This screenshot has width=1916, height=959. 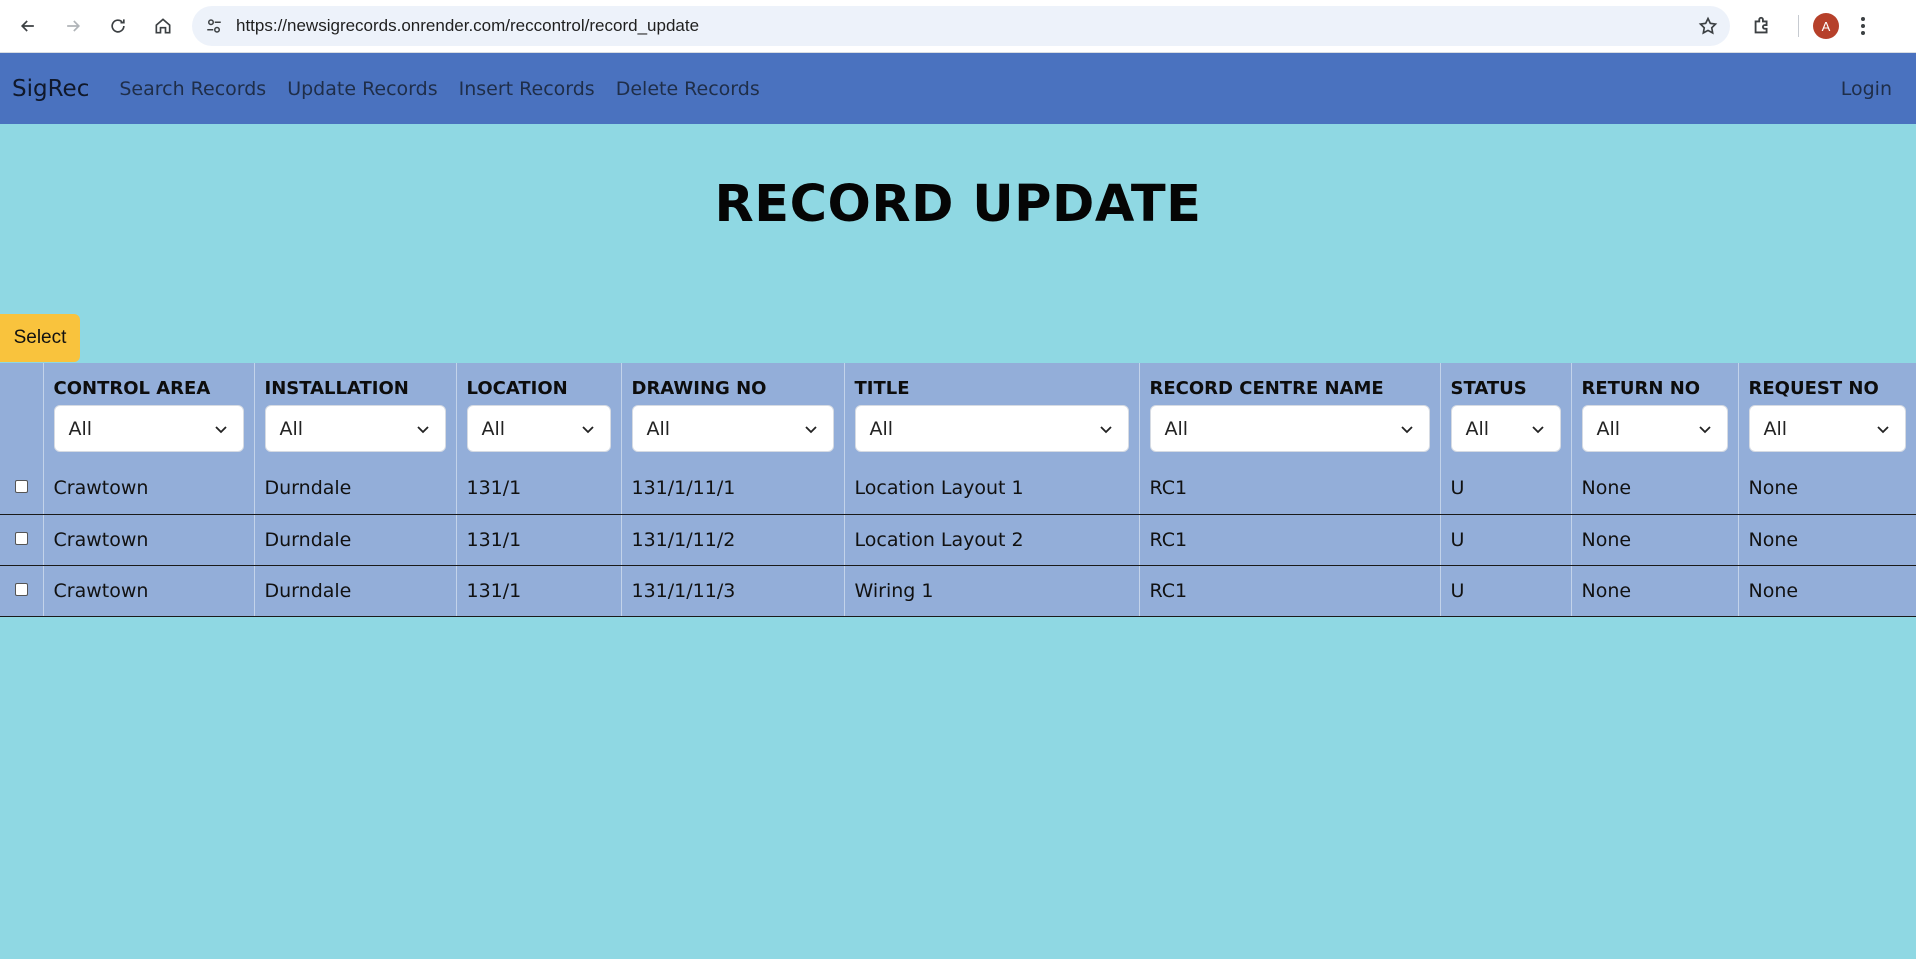 I want to click on profile-avatar: A, so click(x=1826, y=26).